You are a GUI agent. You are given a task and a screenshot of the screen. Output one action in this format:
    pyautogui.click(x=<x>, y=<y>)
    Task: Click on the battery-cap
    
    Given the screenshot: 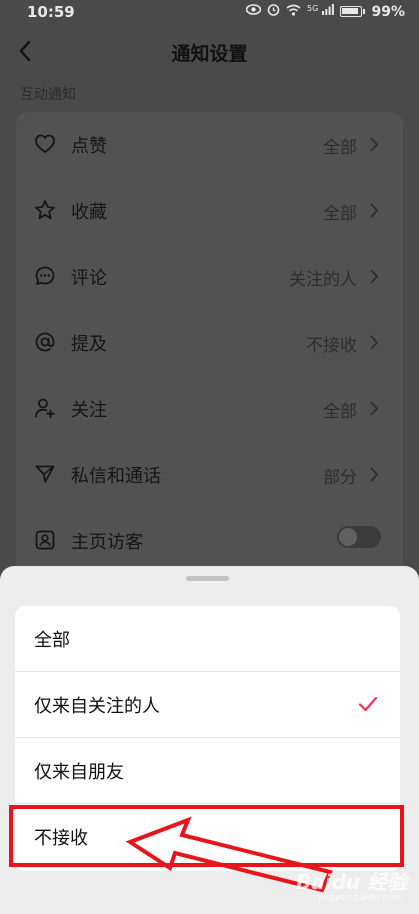 What is the action you would take?
    pyautogui.click(x=364, y=11)
    